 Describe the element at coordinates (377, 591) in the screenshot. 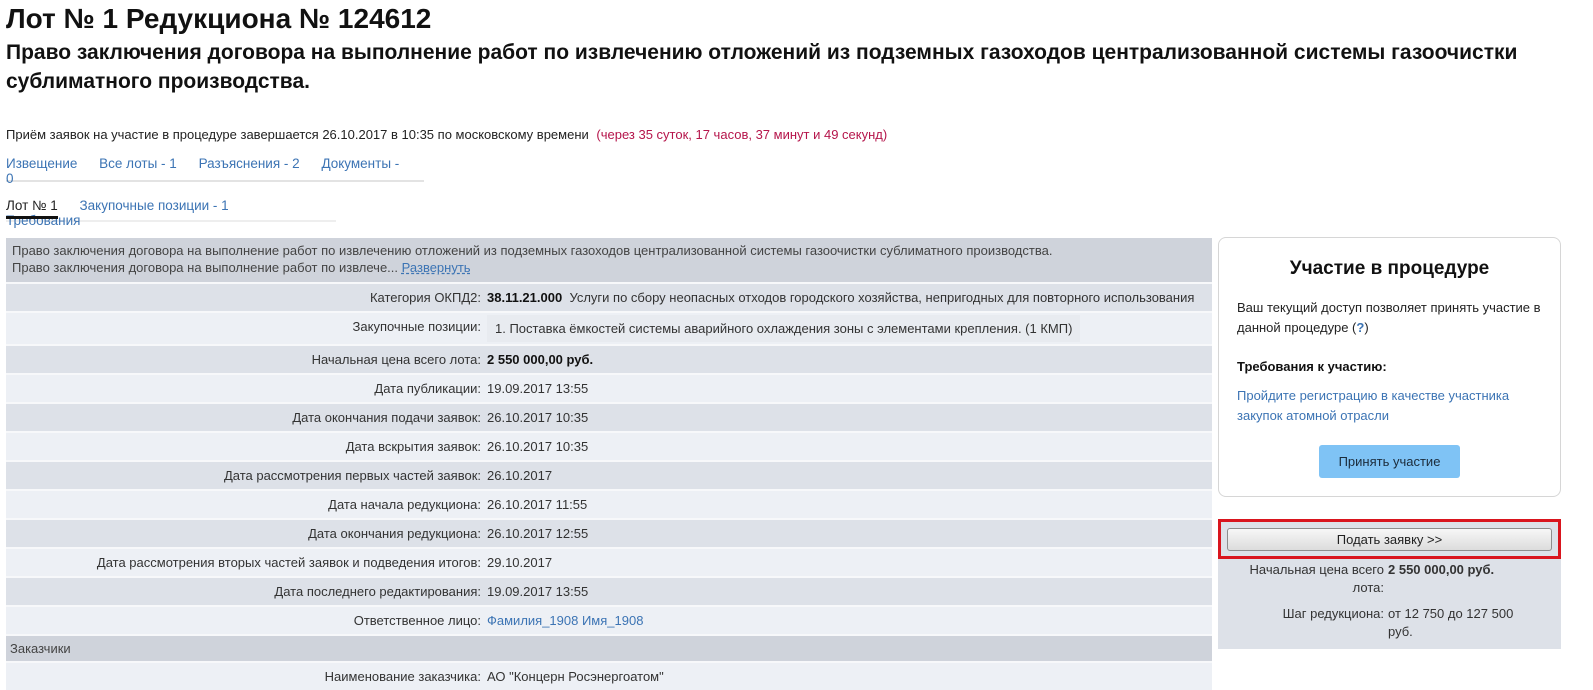

I see `field-label: Дата последнего редактирования:` at that location.